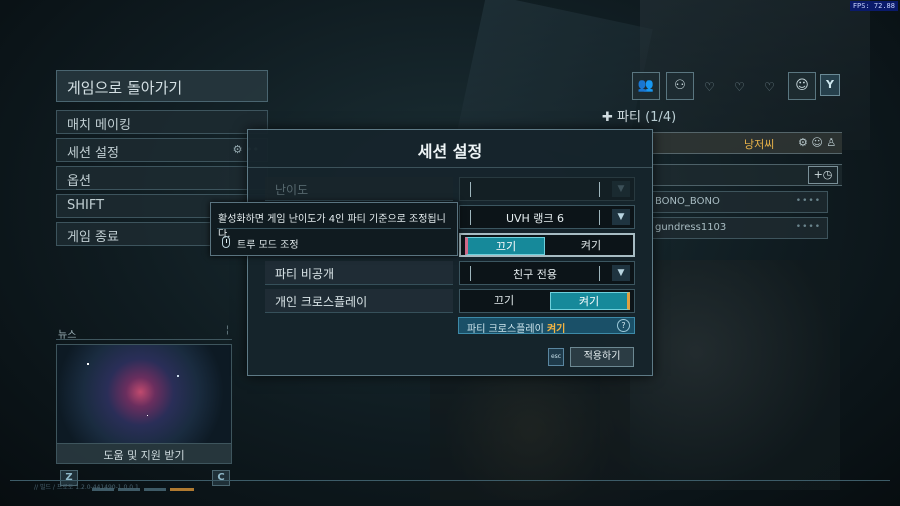 This screenshot has height=506, width=900. Describe the element at coordinates (450, 149) in the screenshot. I see `dialog-title: 세션 설정` at that location.